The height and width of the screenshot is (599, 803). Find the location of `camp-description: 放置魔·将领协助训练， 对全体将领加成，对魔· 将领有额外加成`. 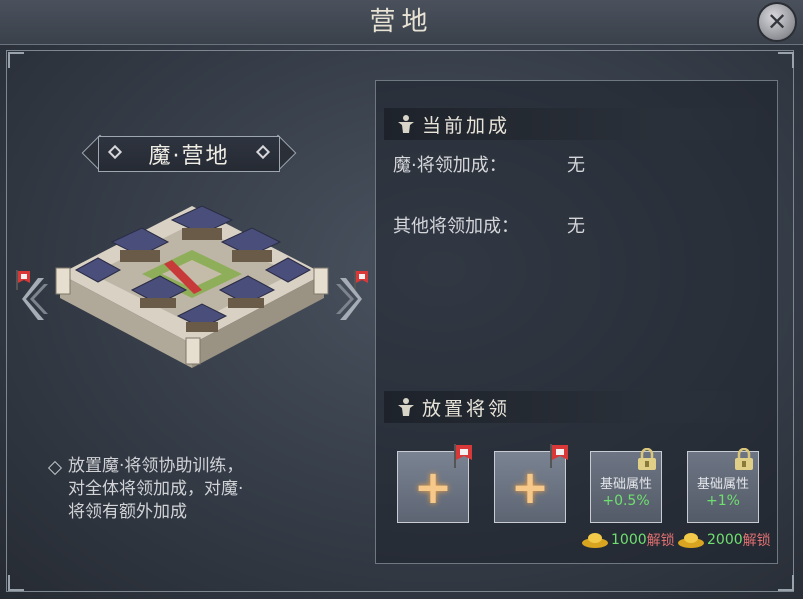

camp-description: 放置魔·将领协助训练， 对全体将领加成，对魔· 将领有额外加成 is located at coordinates (194, 489).